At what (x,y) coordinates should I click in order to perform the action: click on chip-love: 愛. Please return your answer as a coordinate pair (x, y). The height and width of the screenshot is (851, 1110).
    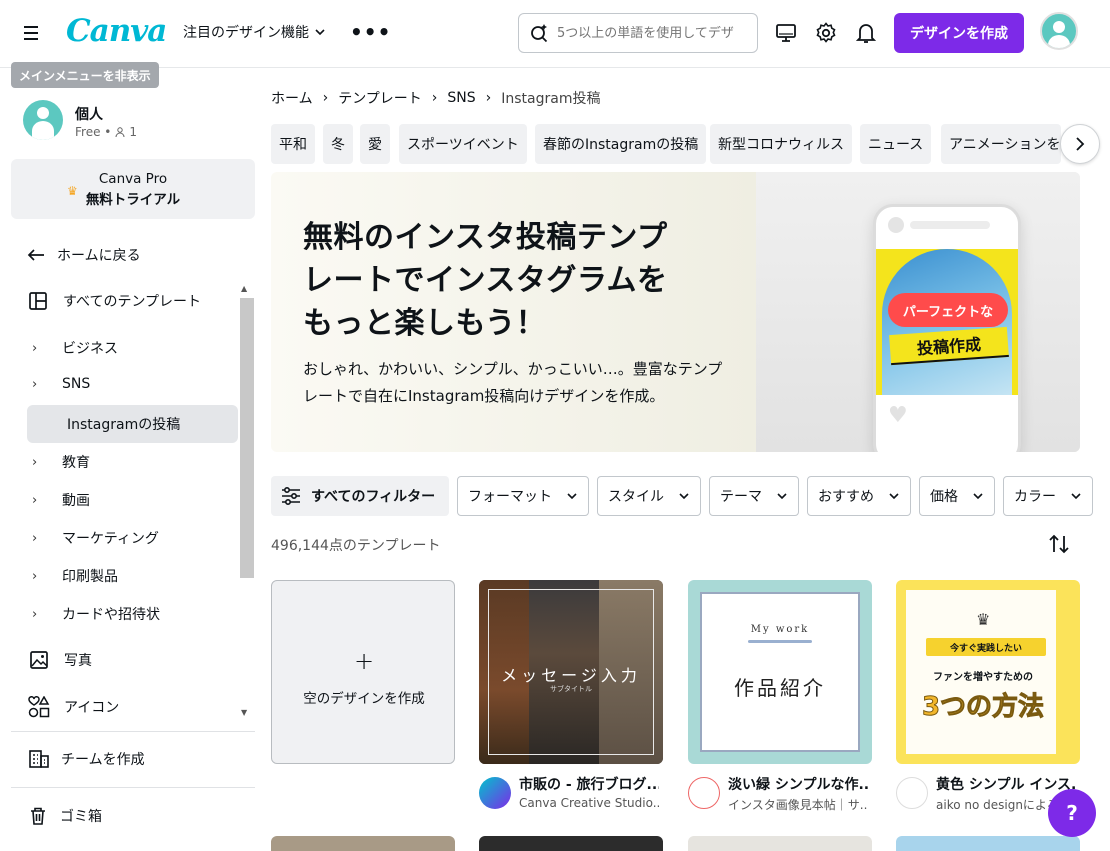
    Looking at the image, I should click on (375, 144).